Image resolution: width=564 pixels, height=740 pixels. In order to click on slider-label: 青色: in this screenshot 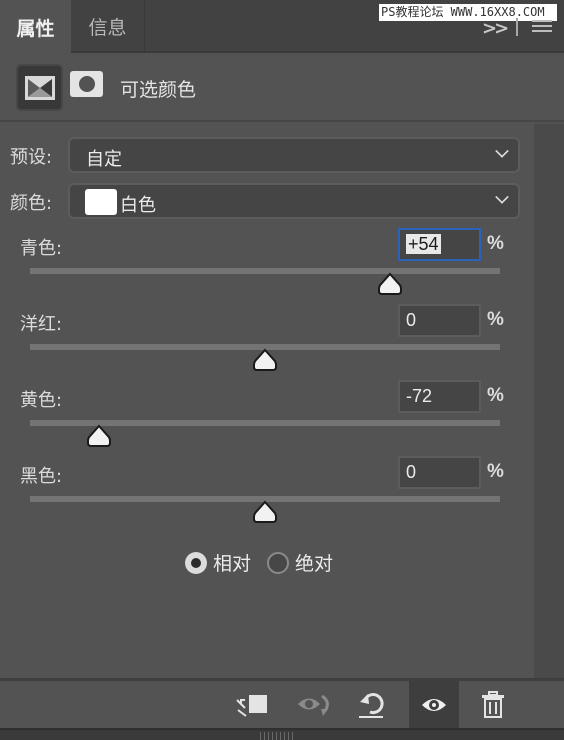, I will do `click(41, 248)`.